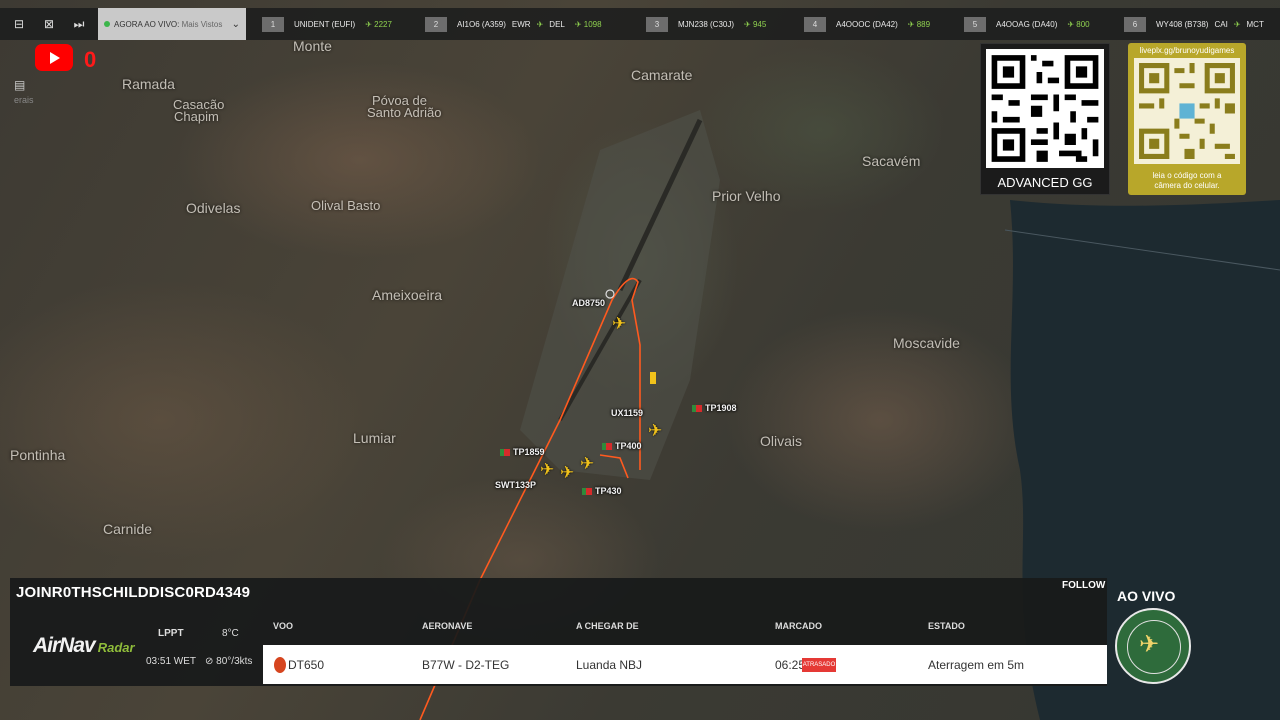  Describe the element at coordinates (620, 295) in the screenshot. I see `airport-area` at that location.